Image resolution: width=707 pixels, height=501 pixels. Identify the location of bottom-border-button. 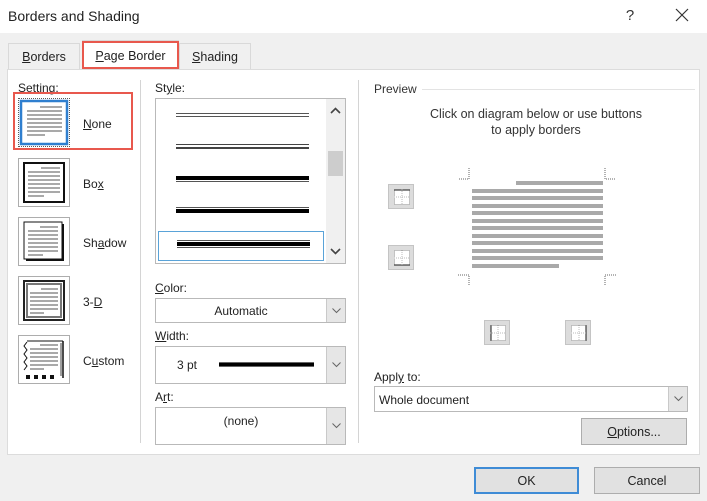
(401, 257).